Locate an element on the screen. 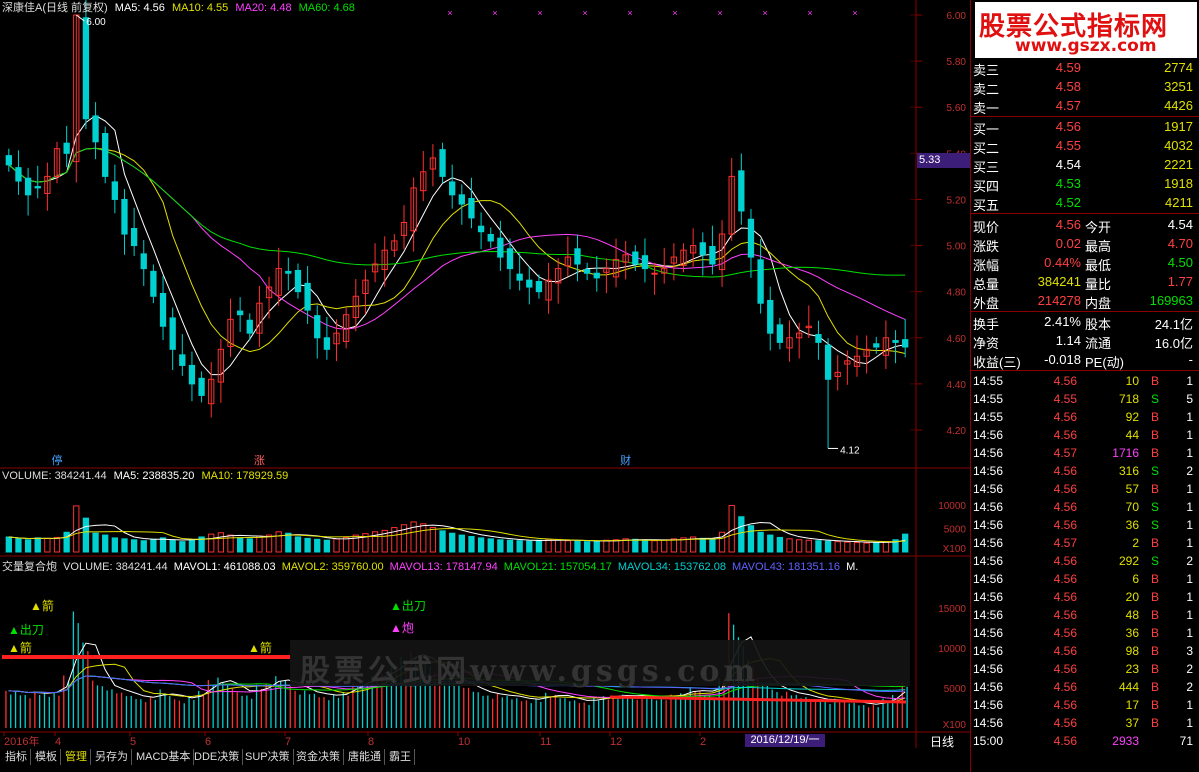  volume-tick-label: 10000 is located at coordinates (952, 506).